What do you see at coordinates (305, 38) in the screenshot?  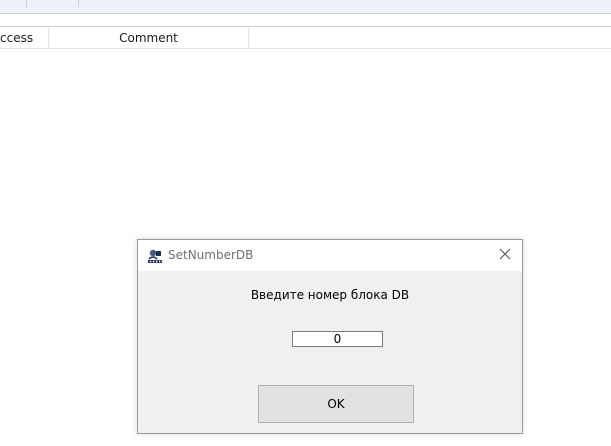 I see `table-header: ccess Comment` at bounding box center [305, 38].